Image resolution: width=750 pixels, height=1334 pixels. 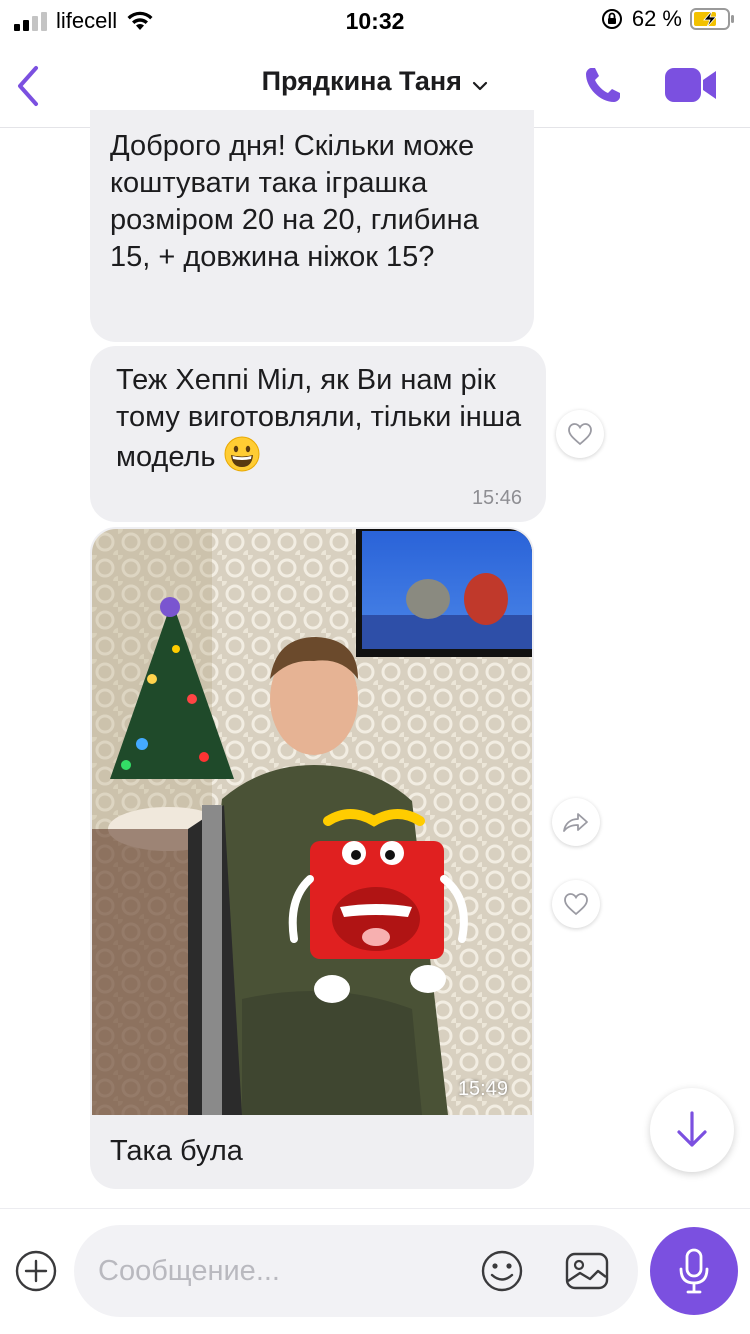 I want to click on attach-button, so click(x=36, y=1273).